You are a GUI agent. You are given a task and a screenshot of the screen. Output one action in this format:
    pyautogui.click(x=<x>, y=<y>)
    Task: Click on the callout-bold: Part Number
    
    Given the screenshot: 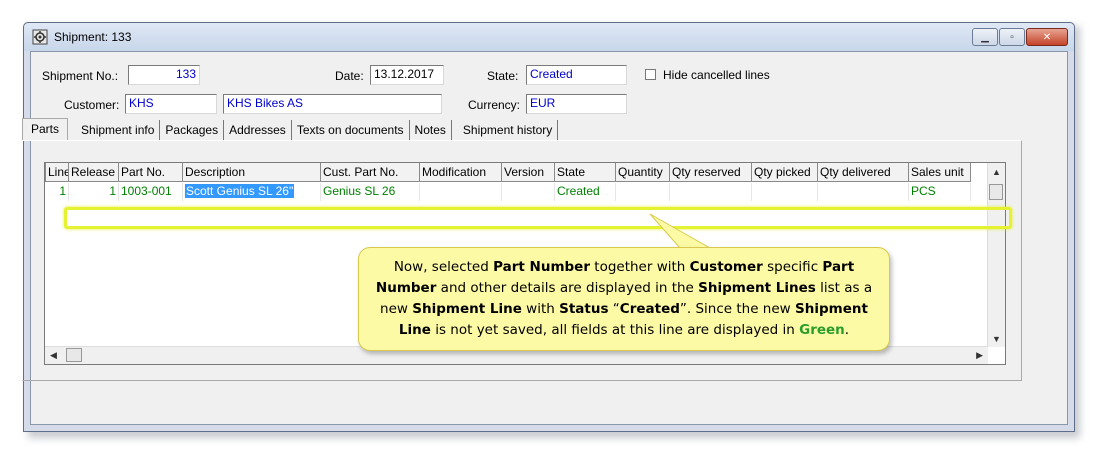 What is the action you would take?
    pyautogui.click(x=541, y=267)
    